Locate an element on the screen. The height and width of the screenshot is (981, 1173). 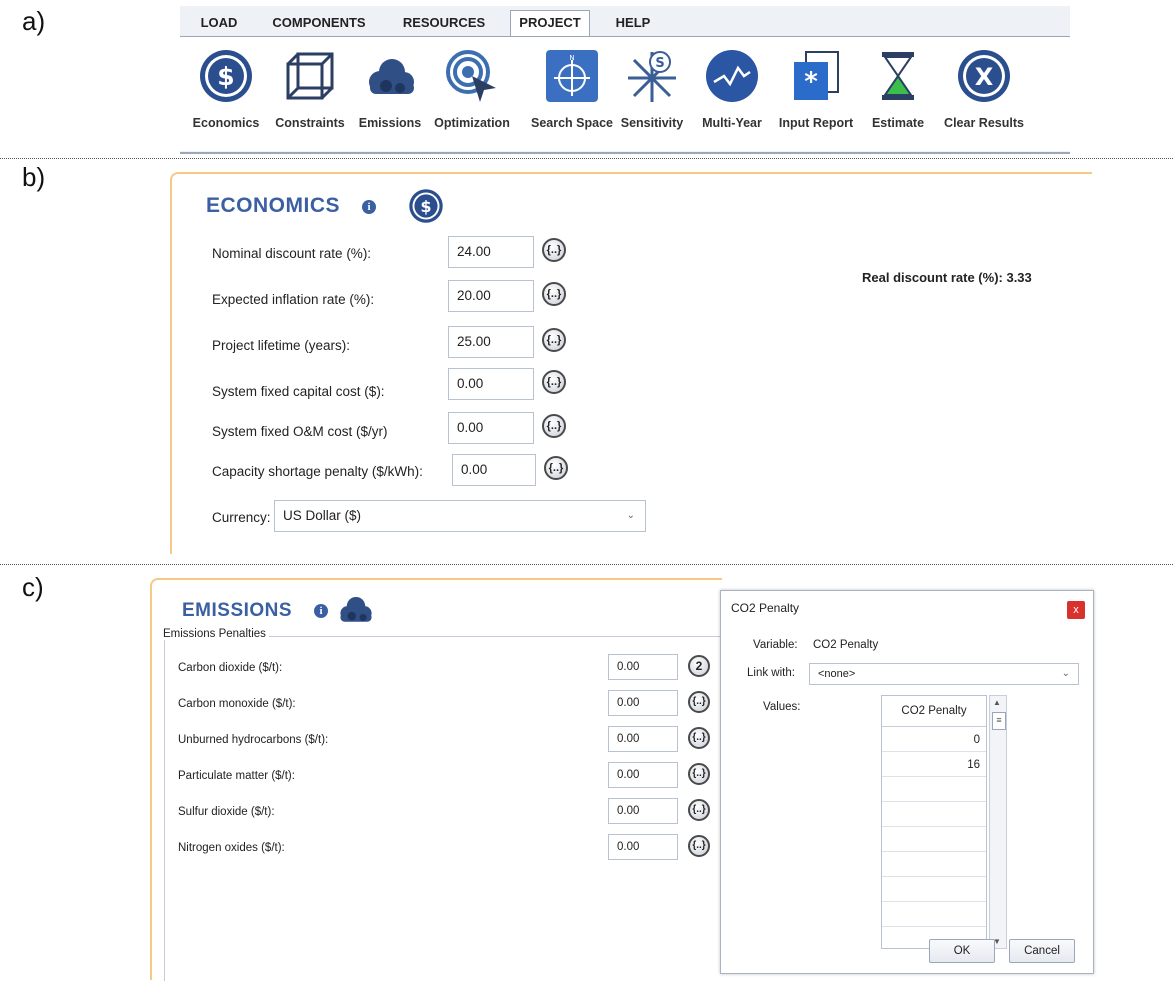
variable-value: CO2 Penalty is located at coordinates (846, 645).